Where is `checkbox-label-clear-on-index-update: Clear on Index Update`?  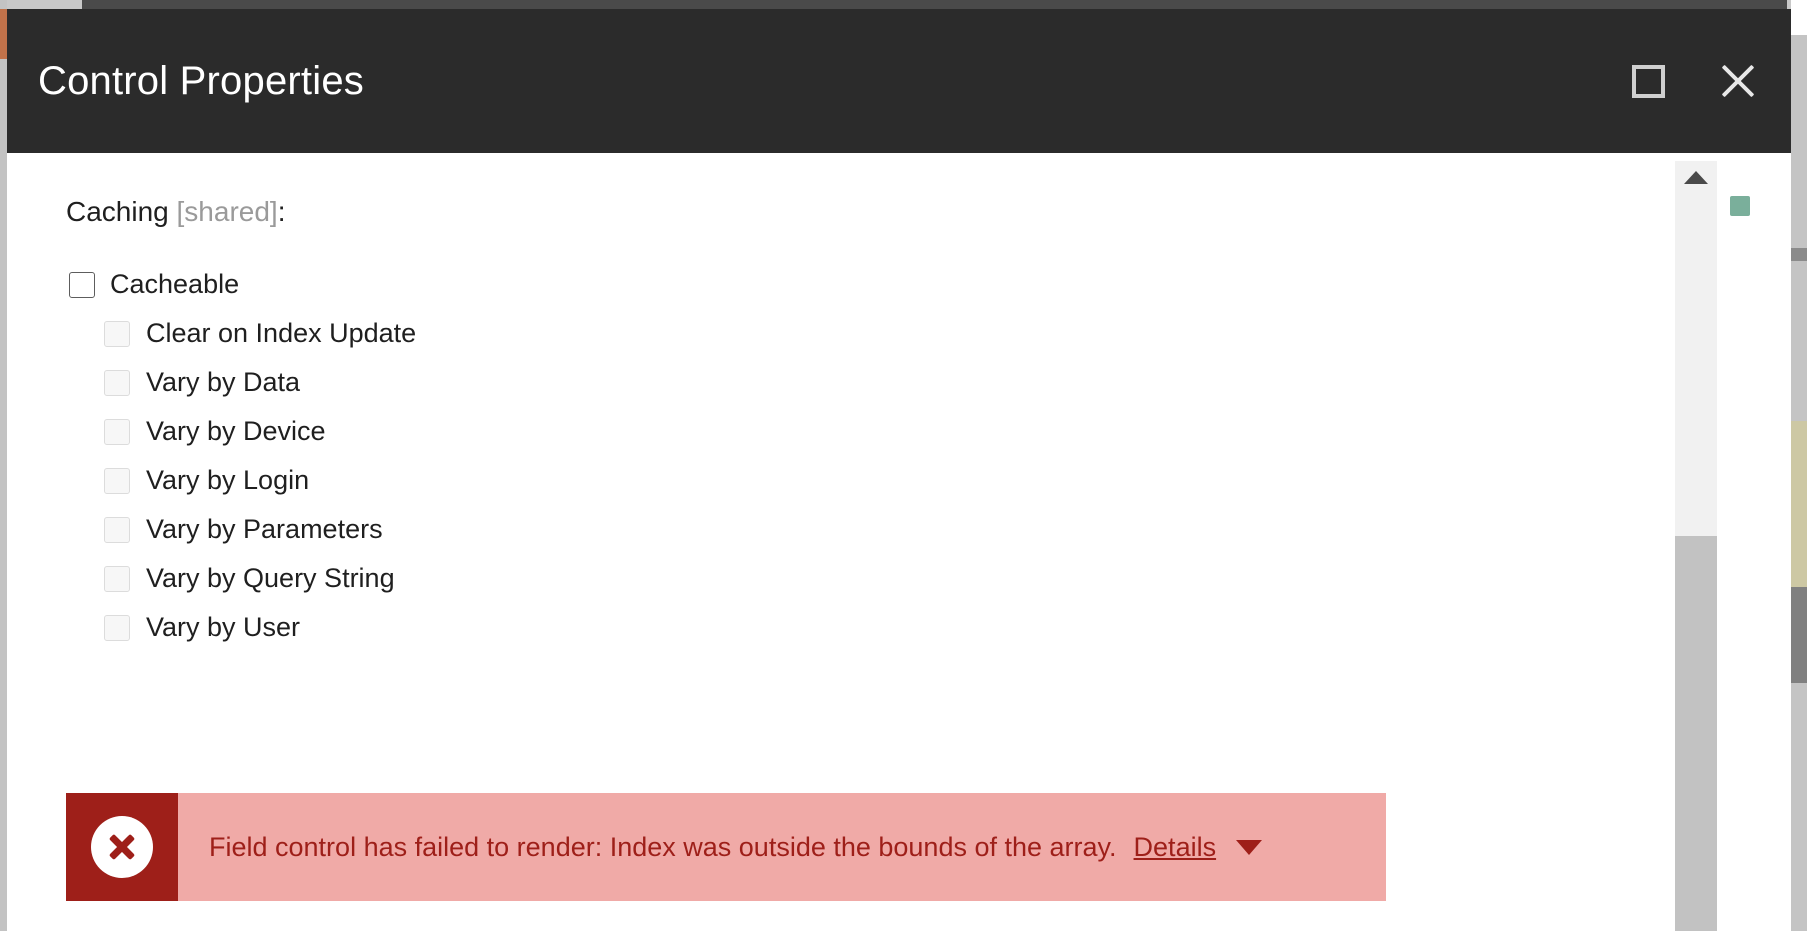
checkbox-label-clear-on-index-update: Clear on Index Update is located at coordinates (281, 333).